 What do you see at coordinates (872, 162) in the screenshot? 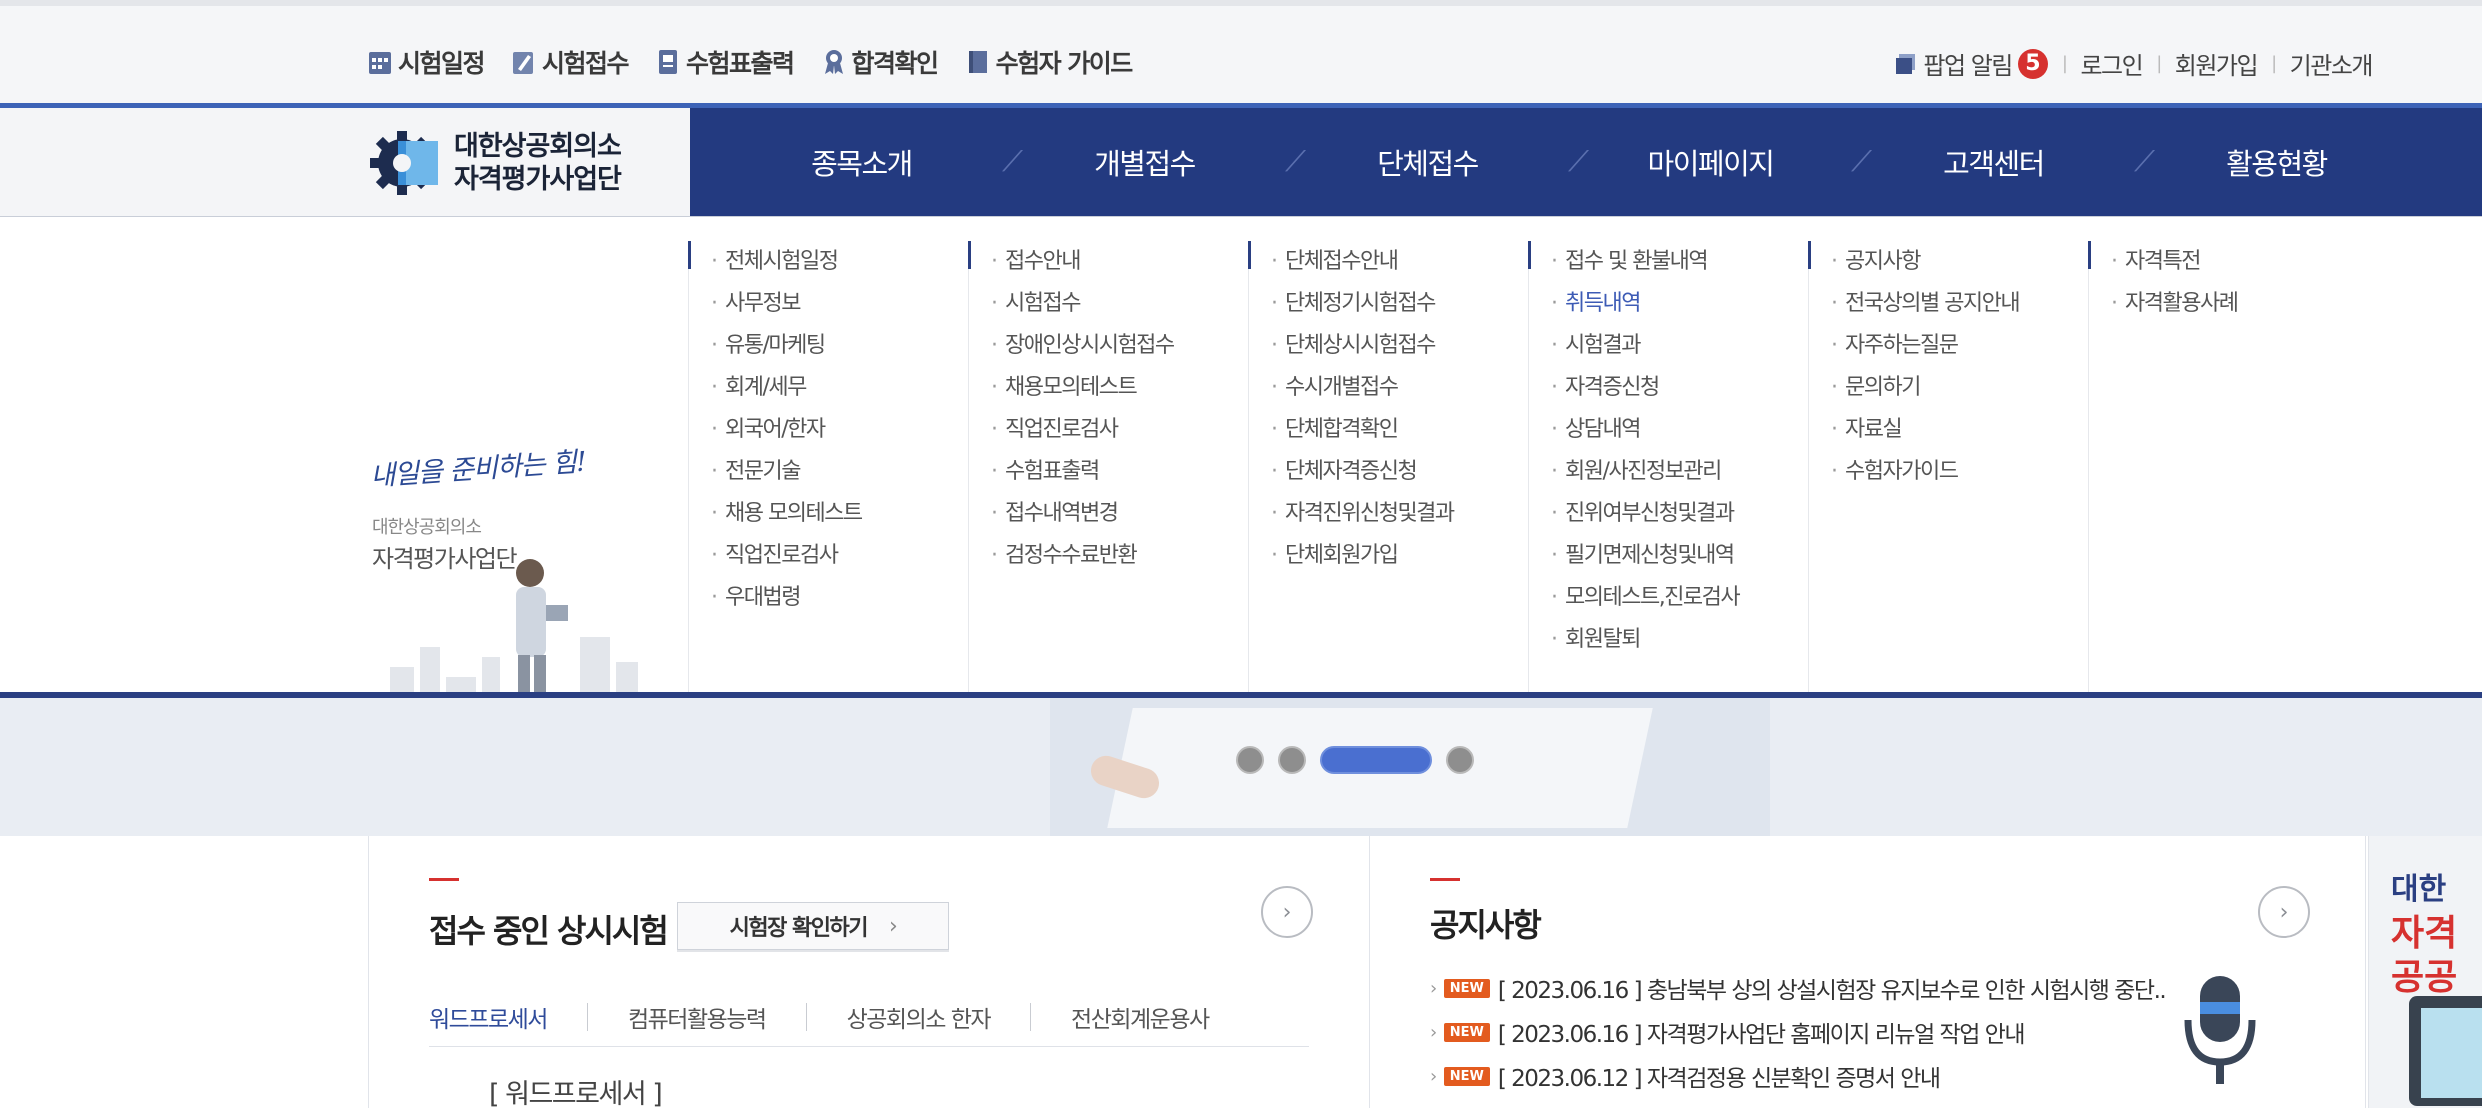
I see `menu-item-courses: 종목소개 /` at bounding box center [872, 162].